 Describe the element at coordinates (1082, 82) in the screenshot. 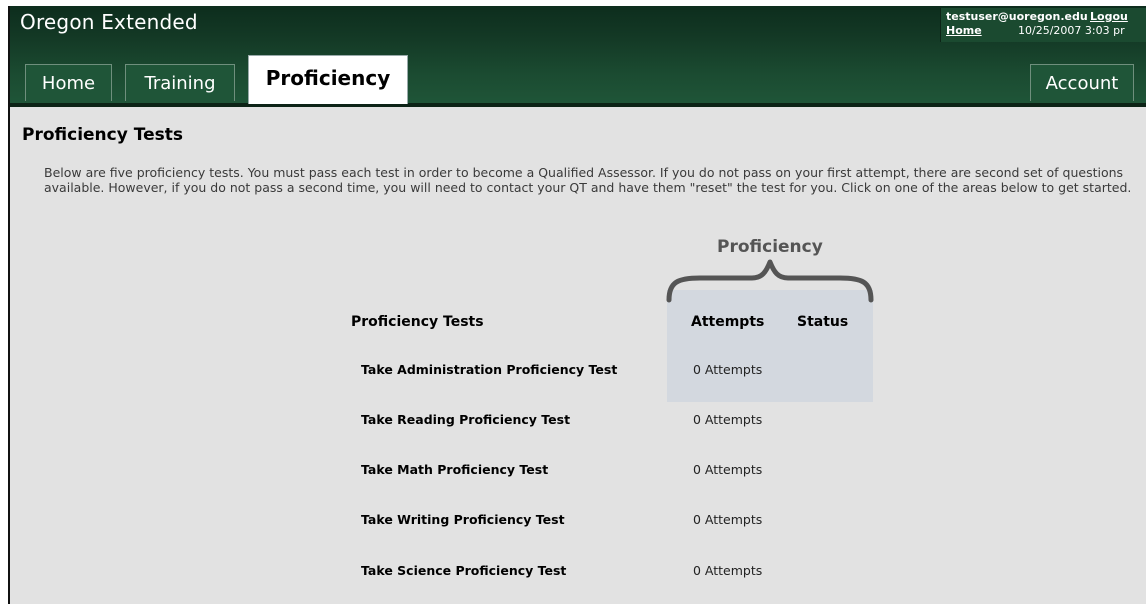

I see `tab-account: Account` at that location.